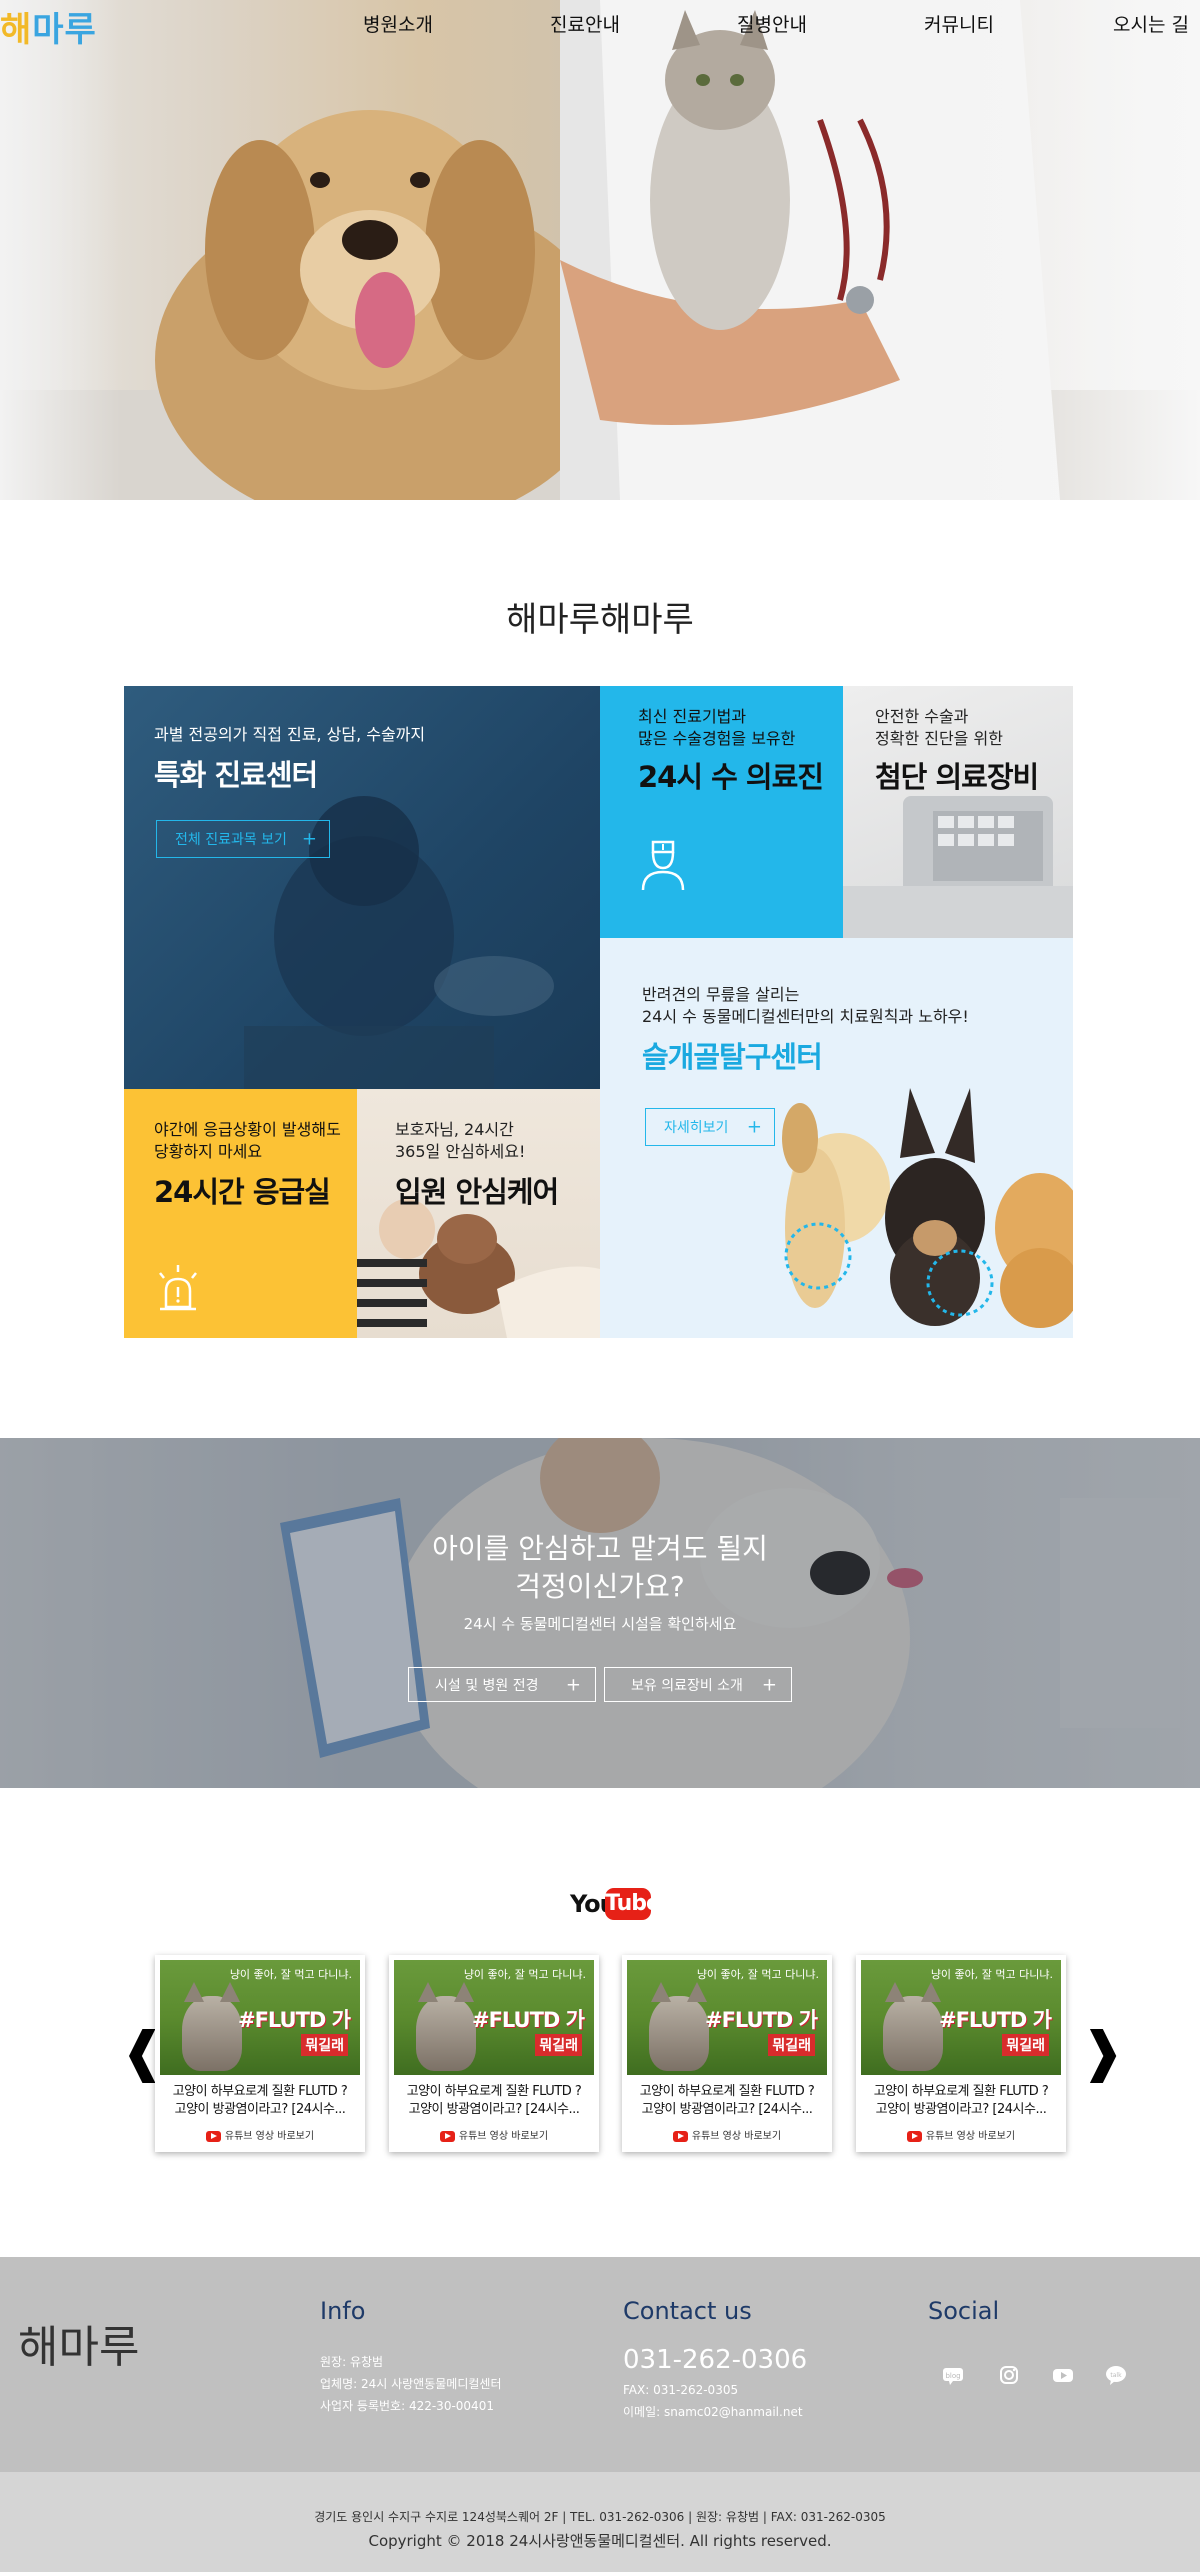  I want to click on youtube-logo-tube: Tube, so click(633, 1904).